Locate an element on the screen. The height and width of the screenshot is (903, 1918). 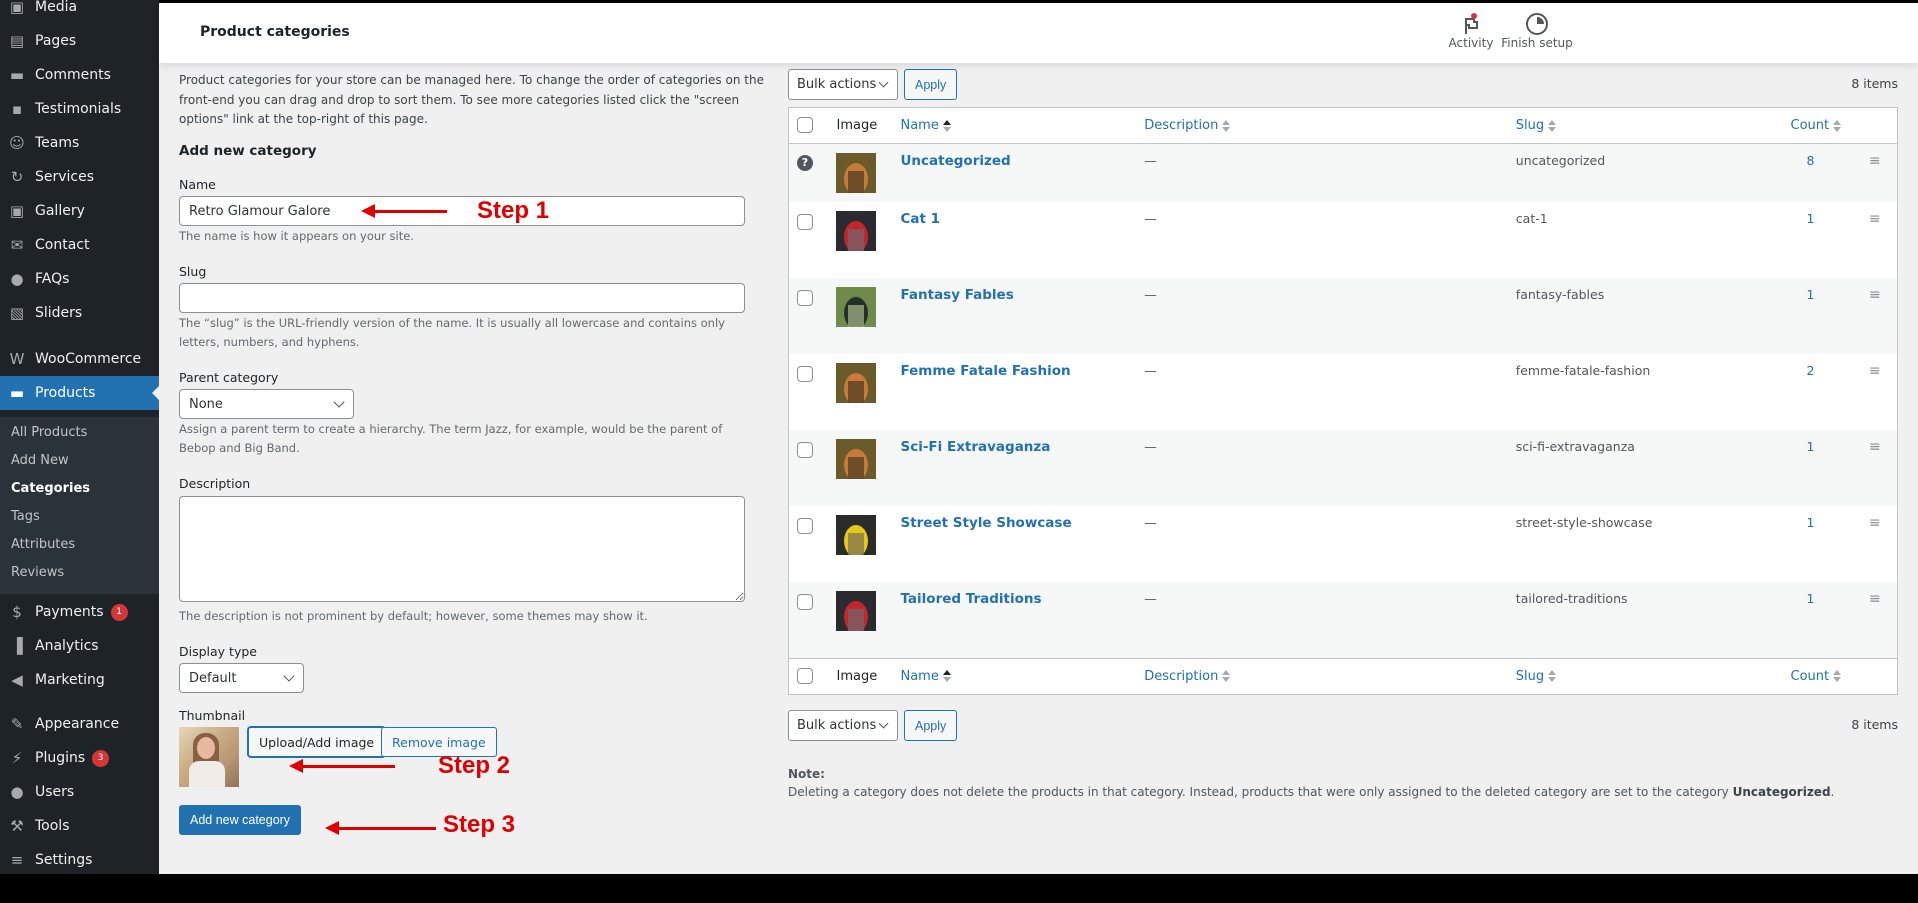
sort-icon is located at coordinates (1837, 676).